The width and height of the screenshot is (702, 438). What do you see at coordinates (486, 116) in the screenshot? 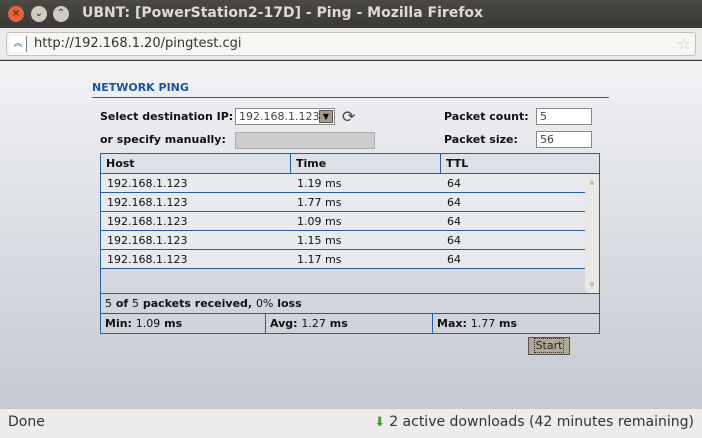
I see `packet-count-label: Packet count:` at bounding box center [486, 116].